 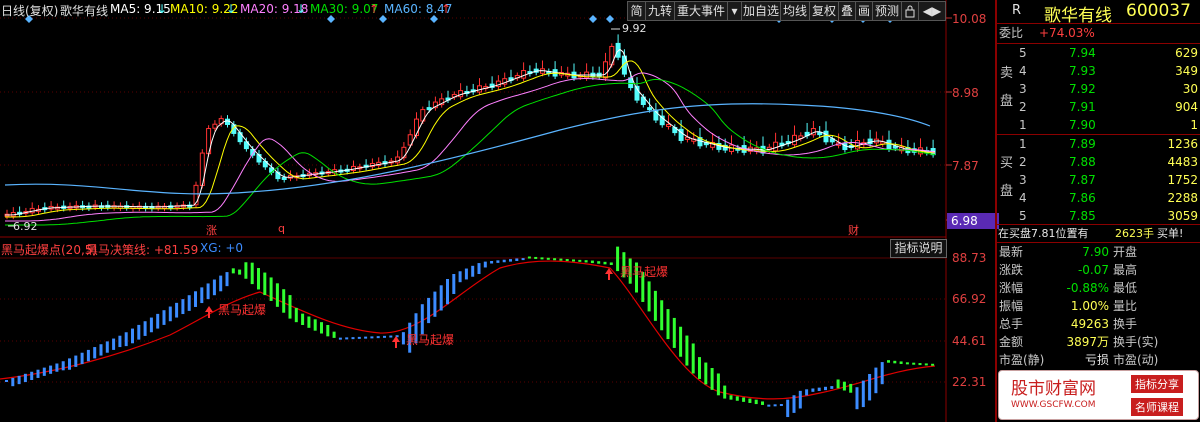 What do you see at coordinates (1082, 89) in the screenshot?
I see `sell-price: 7.92` at bounding box center [1082, 89].